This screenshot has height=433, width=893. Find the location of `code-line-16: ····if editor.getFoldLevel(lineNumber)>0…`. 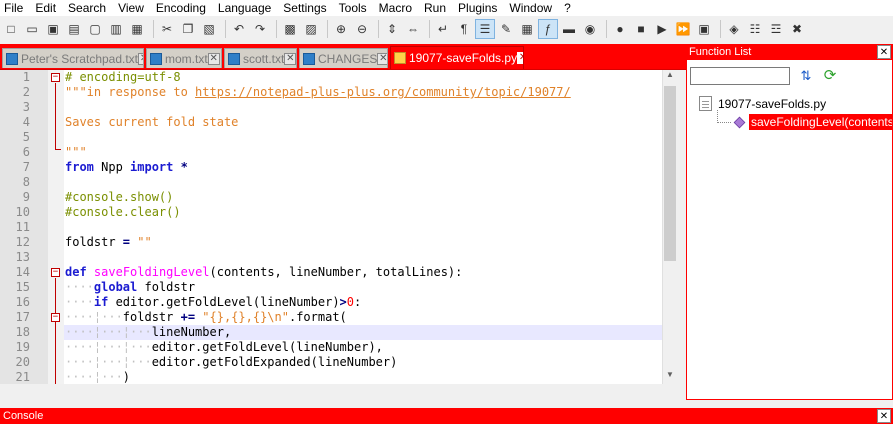

code-line-16: ····if editor.getFoldLevel(lineNumber)>0… is located at coordinates (213, 302).